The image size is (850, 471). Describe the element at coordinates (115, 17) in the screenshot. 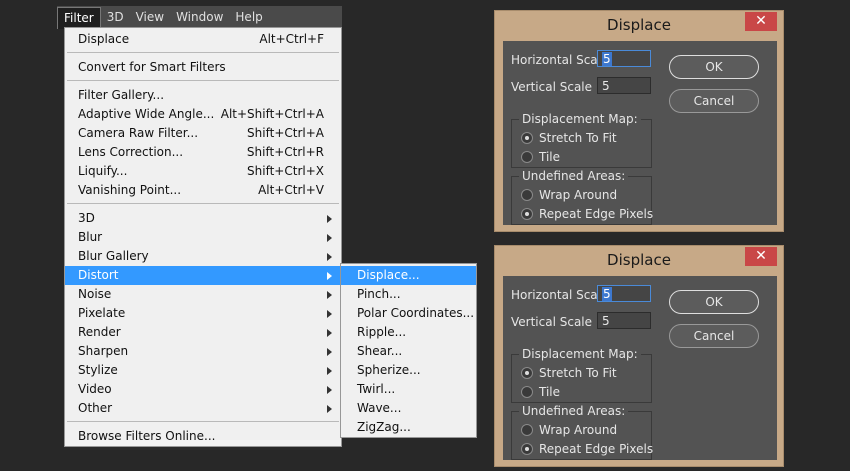

I see `menubar-3d: 3D` at that location.